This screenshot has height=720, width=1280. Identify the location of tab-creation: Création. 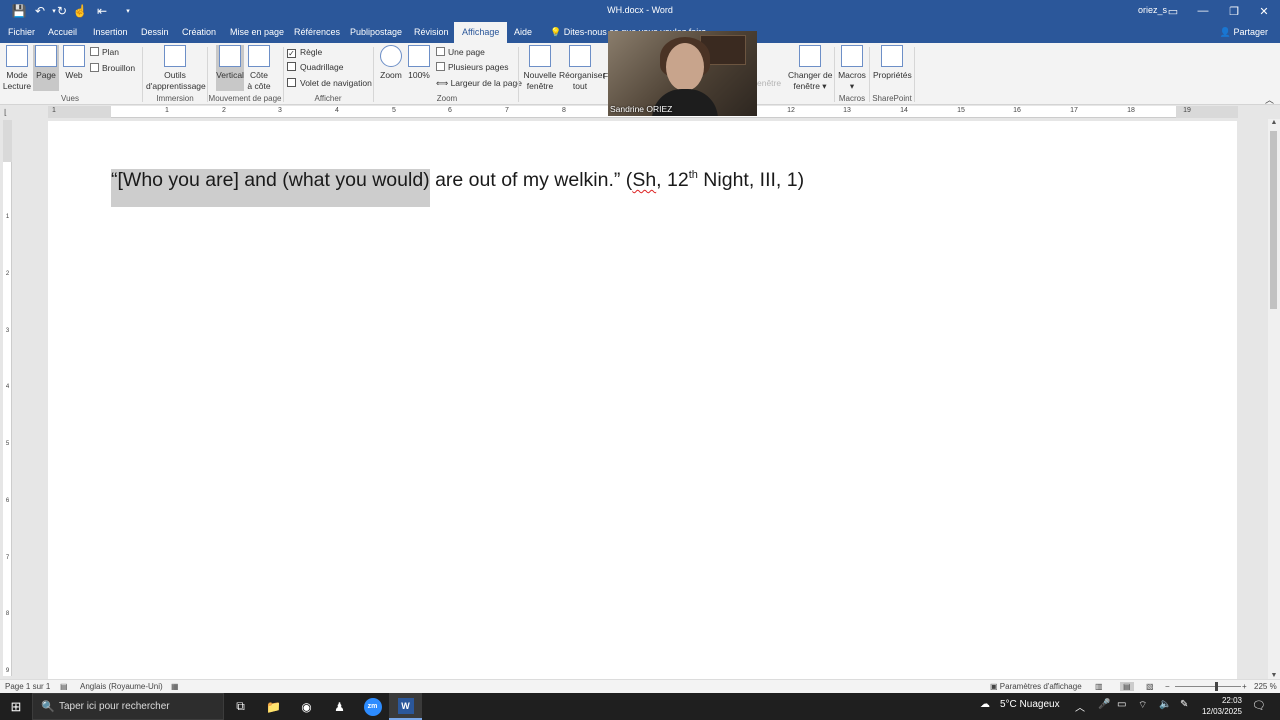
(199, 32).